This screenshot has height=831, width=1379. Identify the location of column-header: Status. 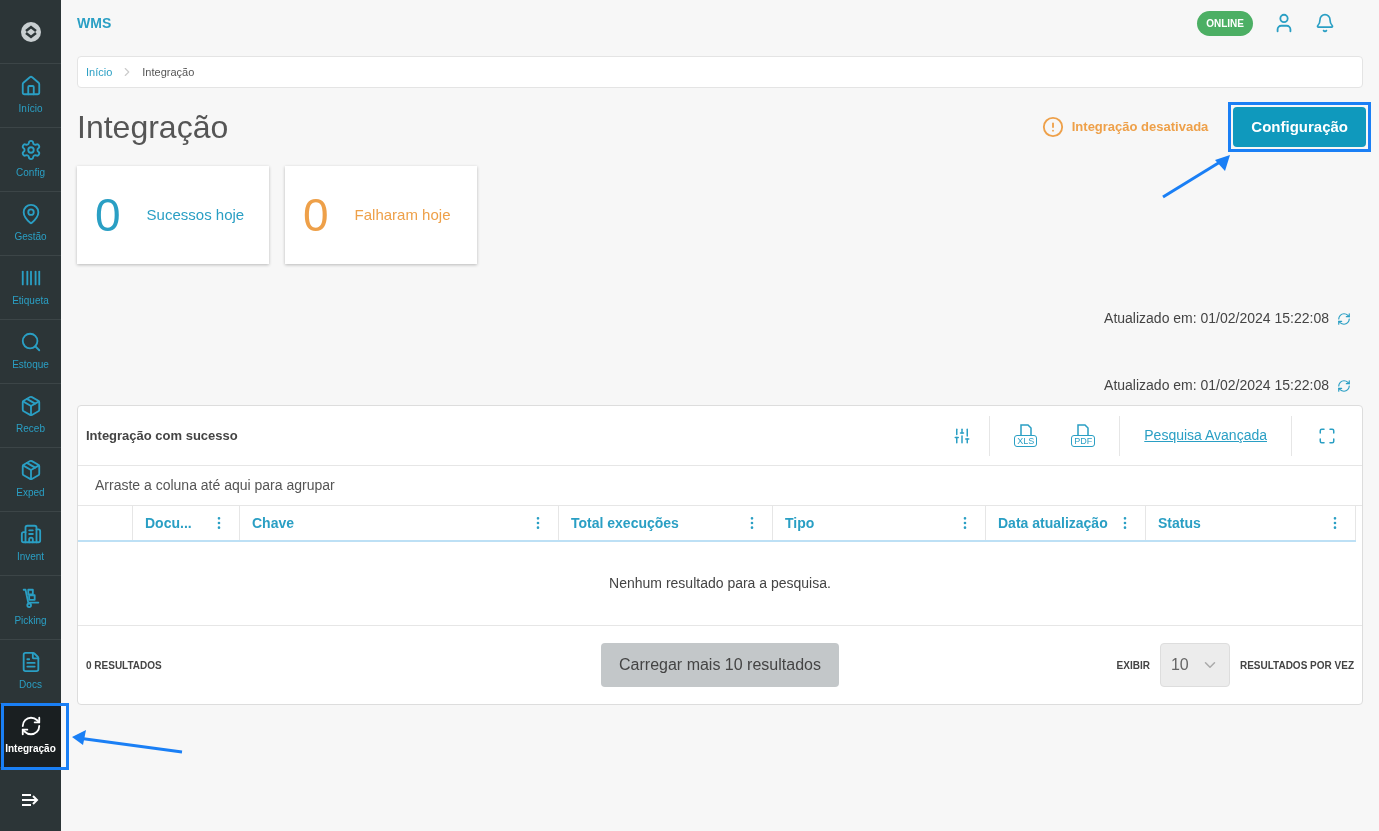
(1251, 523).